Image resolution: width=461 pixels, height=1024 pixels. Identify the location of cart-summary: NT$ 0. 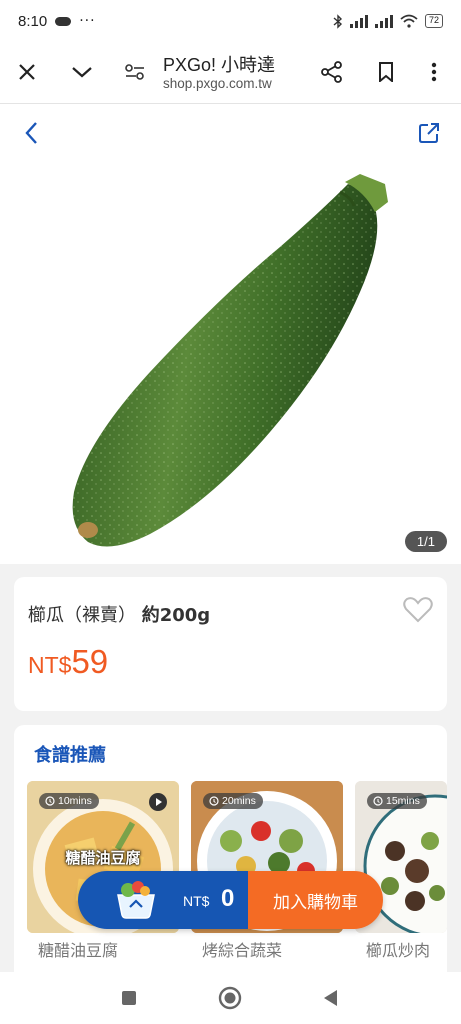
(163, 900).